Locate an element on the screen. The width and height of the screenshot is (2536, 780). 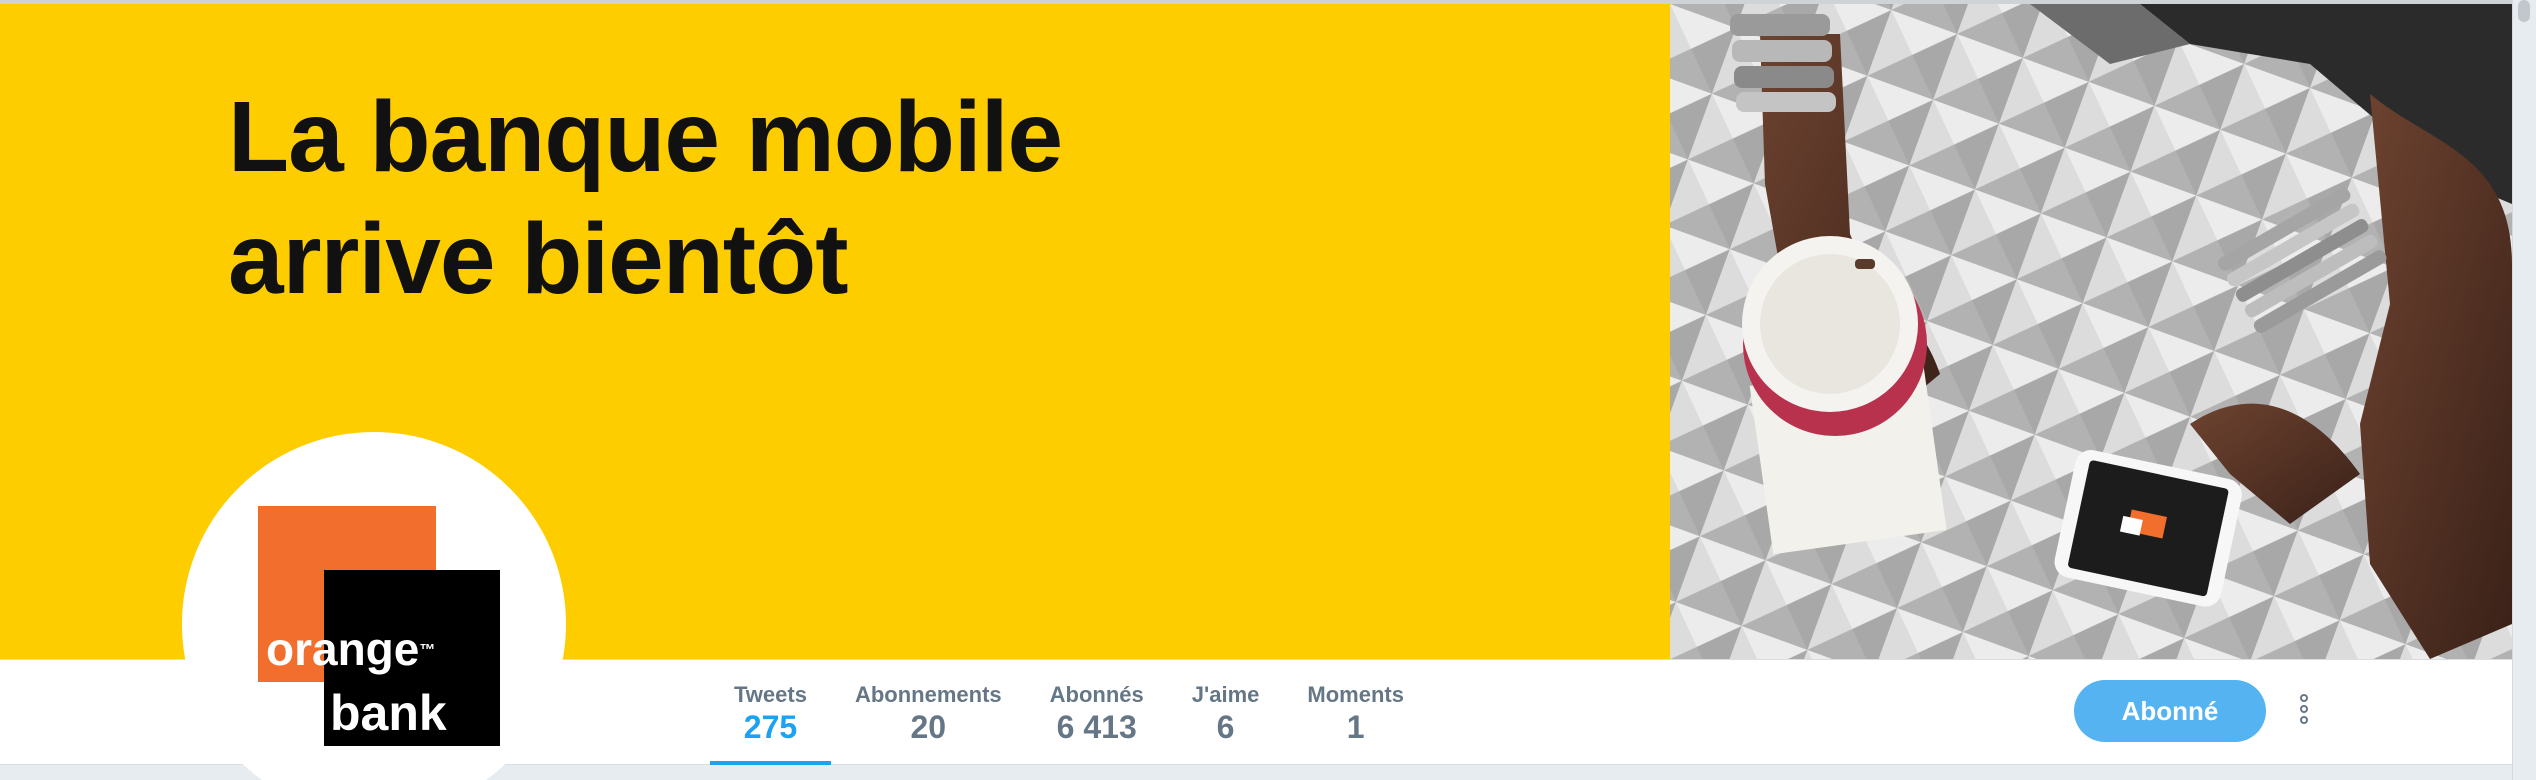
logo-text-orange: orange is located at coordinates (343, 649).